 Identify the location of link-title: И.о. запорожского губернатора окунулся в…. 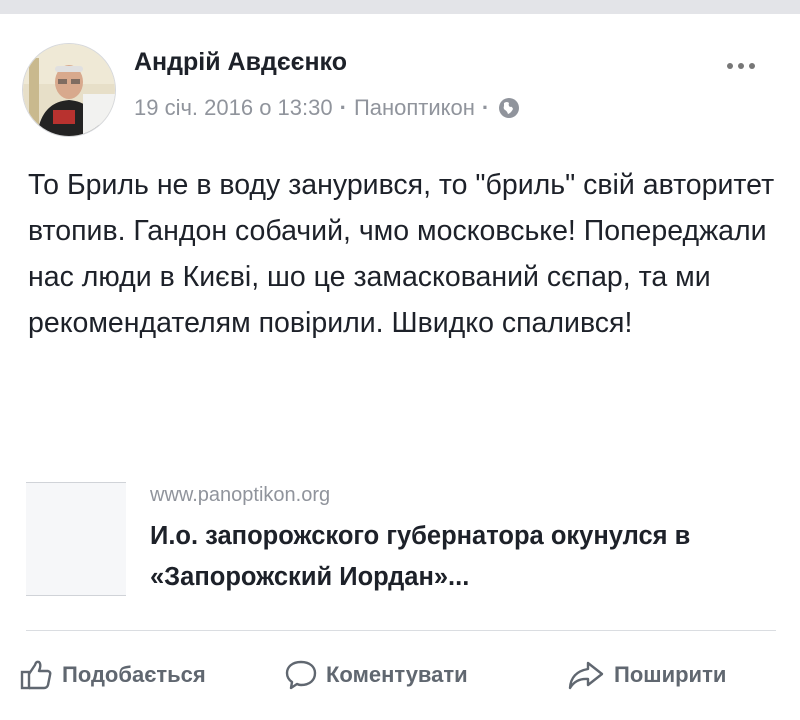
(460, 557).